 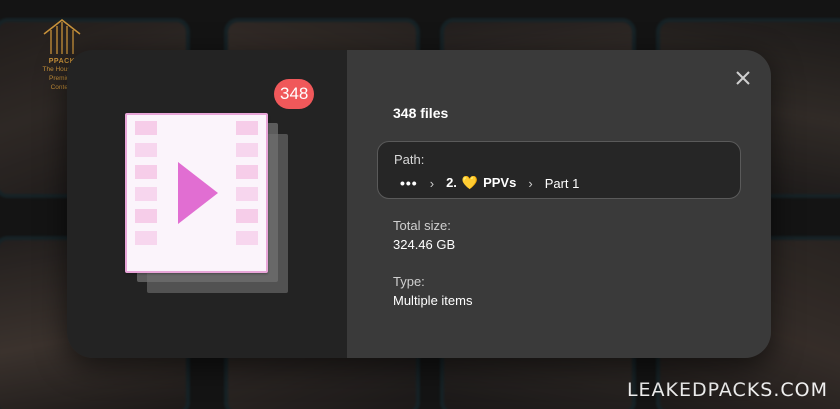 I want to click on video-files-stack-icon, so click(x=206, y=204).